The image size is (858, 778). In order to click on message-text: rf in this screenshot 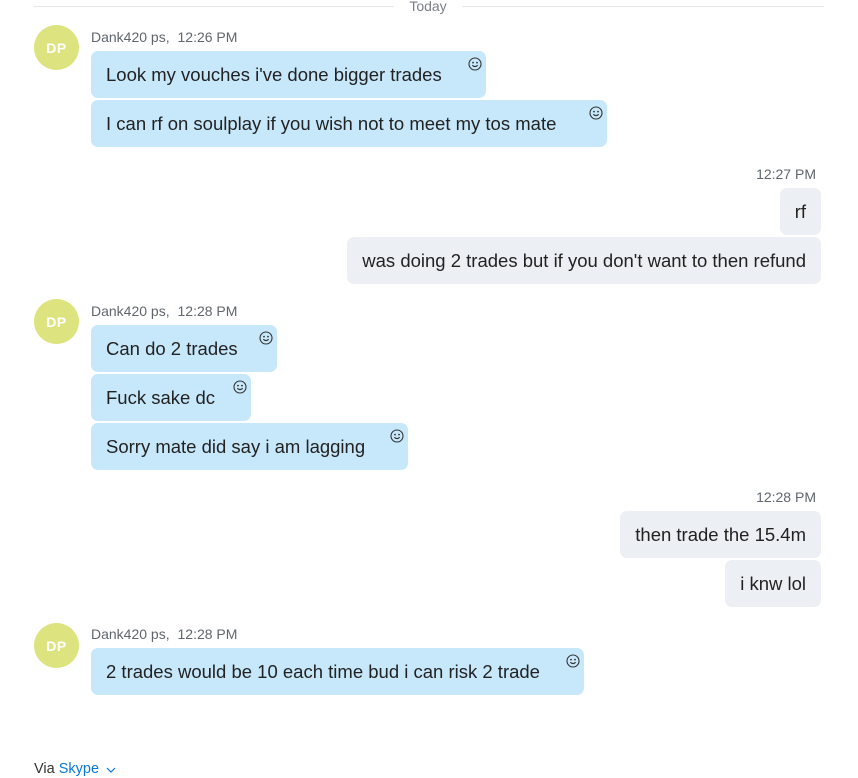, I will do `click(800, 211)`.